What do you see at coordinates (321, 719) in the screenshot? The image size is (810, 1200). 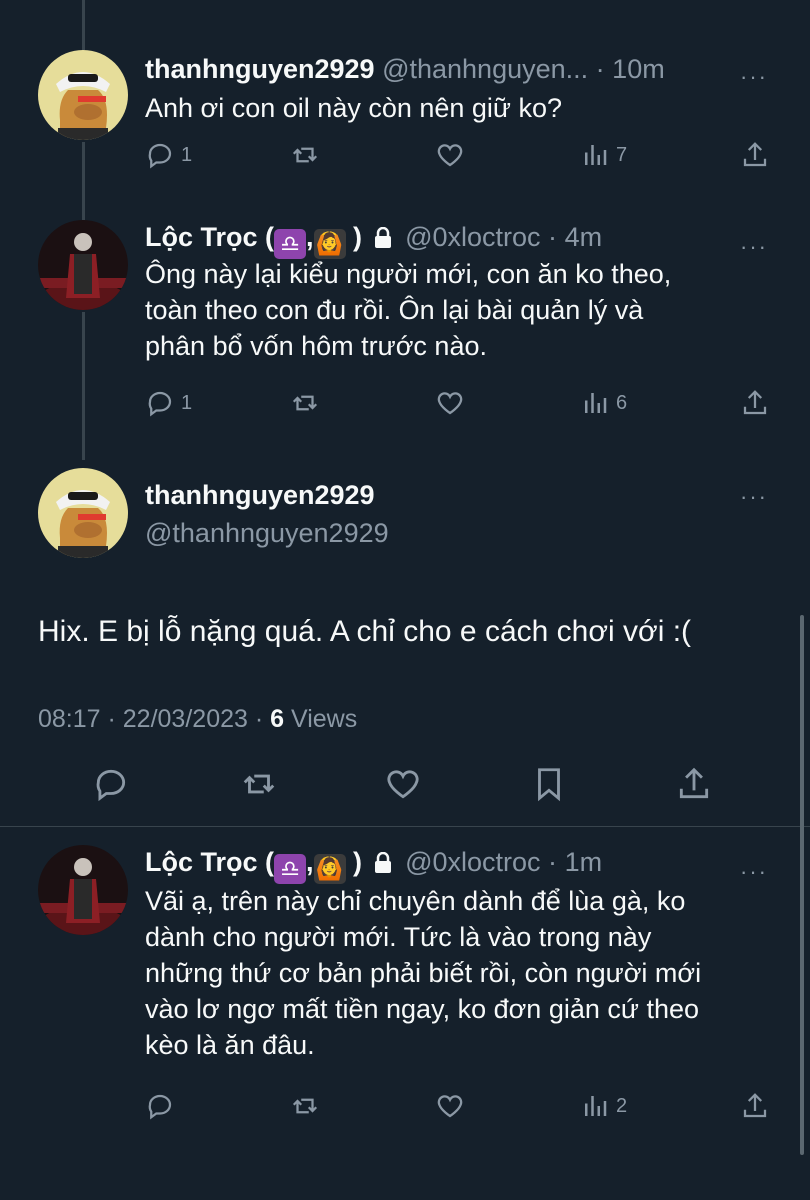 I see `views-label: Views` at bounding box center [321, 719].